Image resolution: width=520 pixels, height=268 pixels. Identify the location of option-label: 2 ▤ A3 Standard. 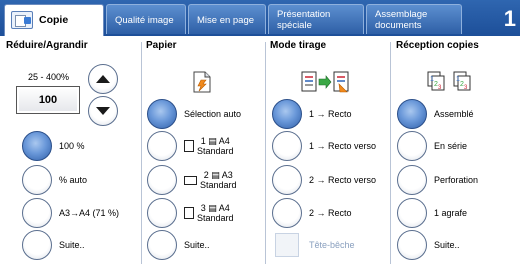
(210, 180).